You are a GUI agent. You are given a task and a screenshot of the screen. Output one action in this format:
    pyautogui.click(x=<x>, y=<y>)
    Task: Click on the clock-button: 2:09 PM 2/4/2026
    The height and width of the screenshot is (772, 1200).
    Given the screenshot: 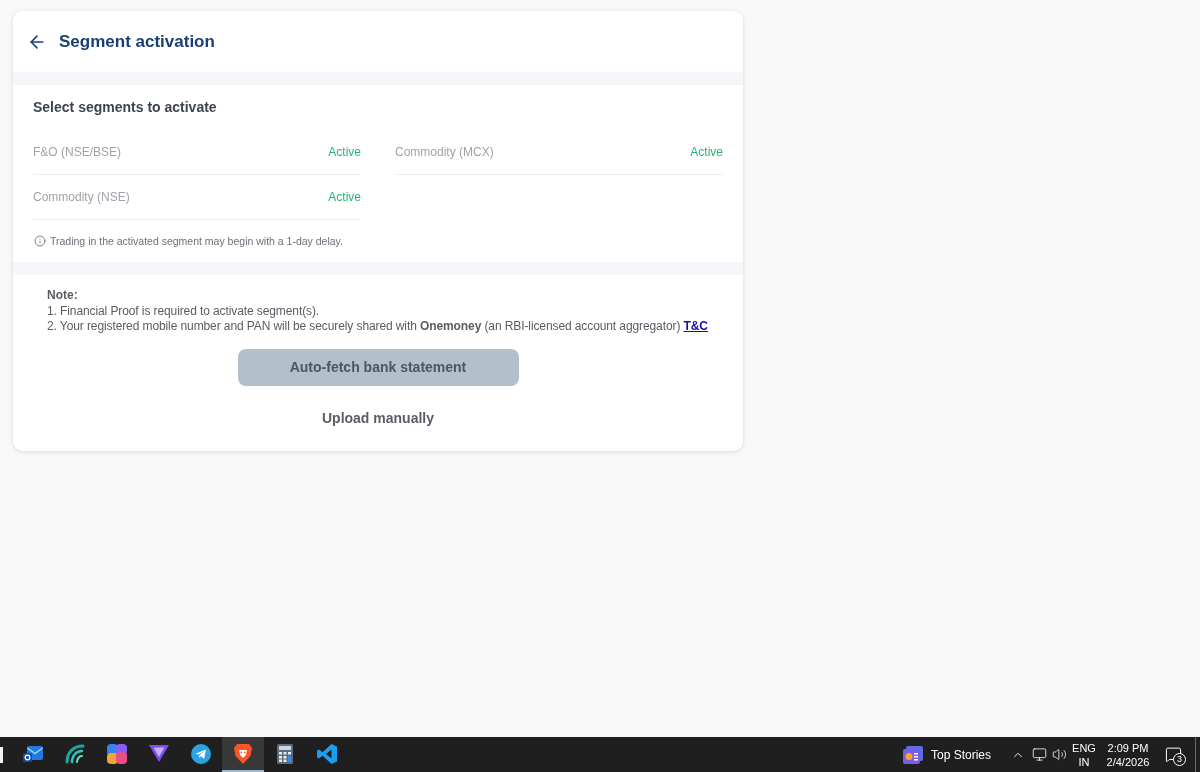 What is the action you would take?
    pyautogui.click(x=1128, y=754)
    